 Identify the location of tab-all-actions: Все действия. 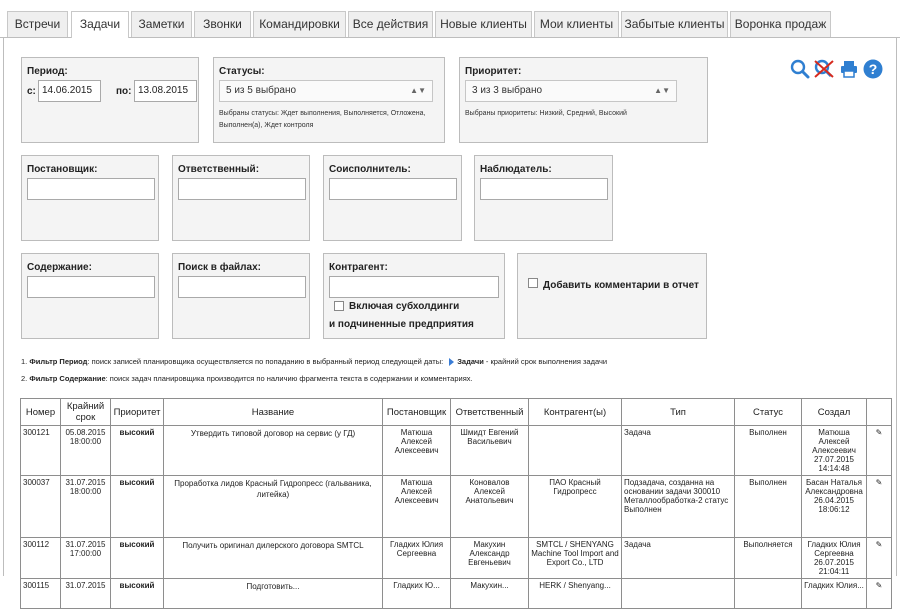
(390, 24).